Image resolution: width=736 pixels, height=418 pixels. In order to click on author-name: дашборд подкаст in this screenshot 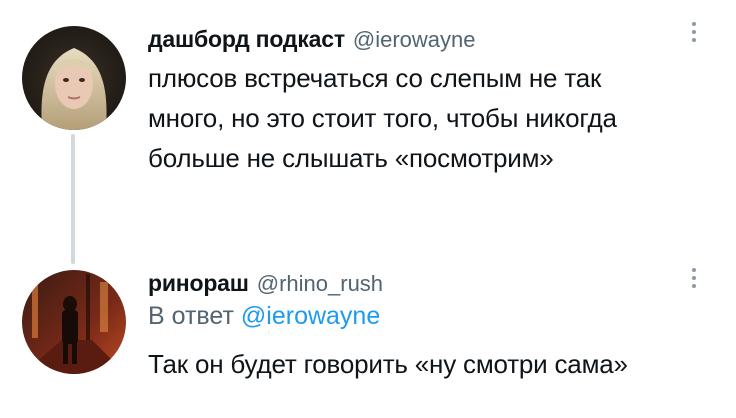, I will do `click(246, 39)`.